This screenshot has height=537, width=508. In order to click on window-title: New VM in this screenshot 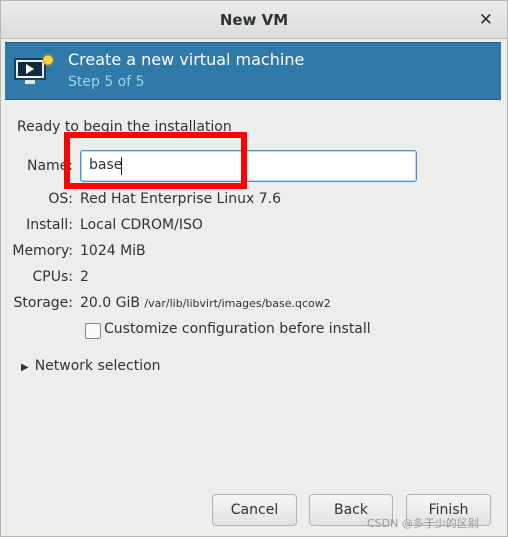, I will do `click(254, 20)`.